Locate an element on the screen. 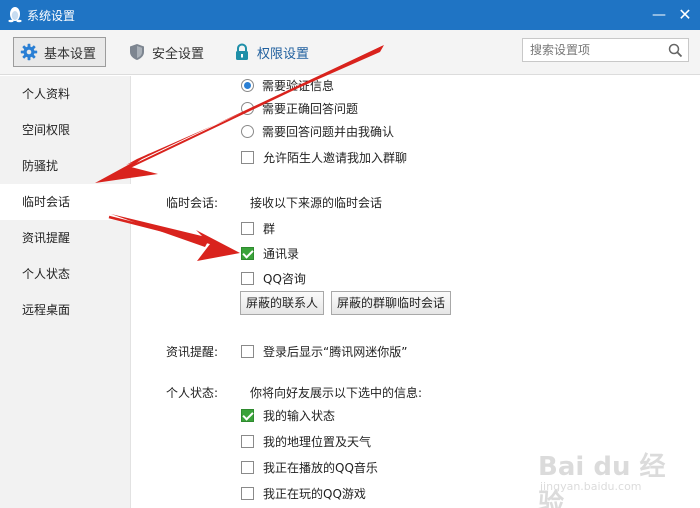 The image size is (700, 508). temp-session-label: 临时会话: is located at coordinates (192, 203).